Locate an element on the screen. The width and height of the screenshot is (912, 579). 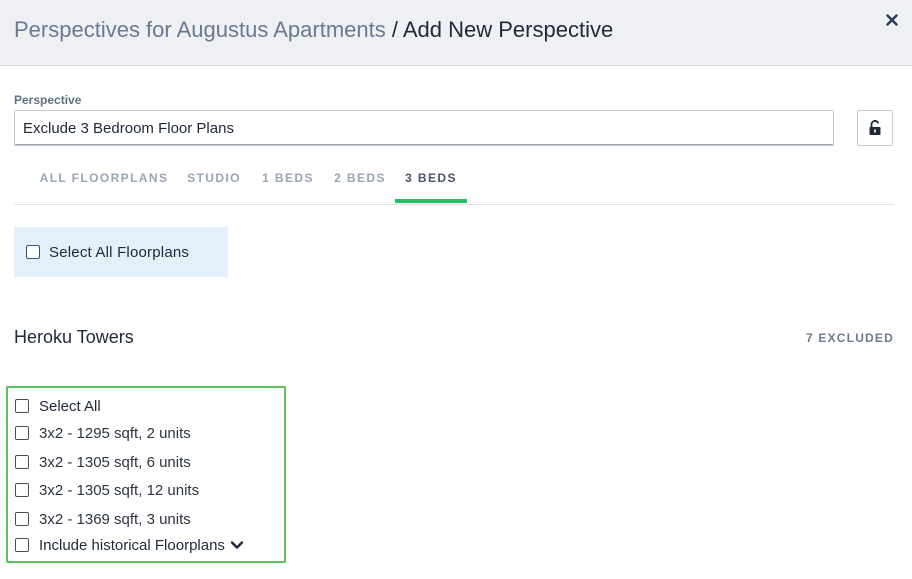
unlock-icon is located at coordinates (875, 127).